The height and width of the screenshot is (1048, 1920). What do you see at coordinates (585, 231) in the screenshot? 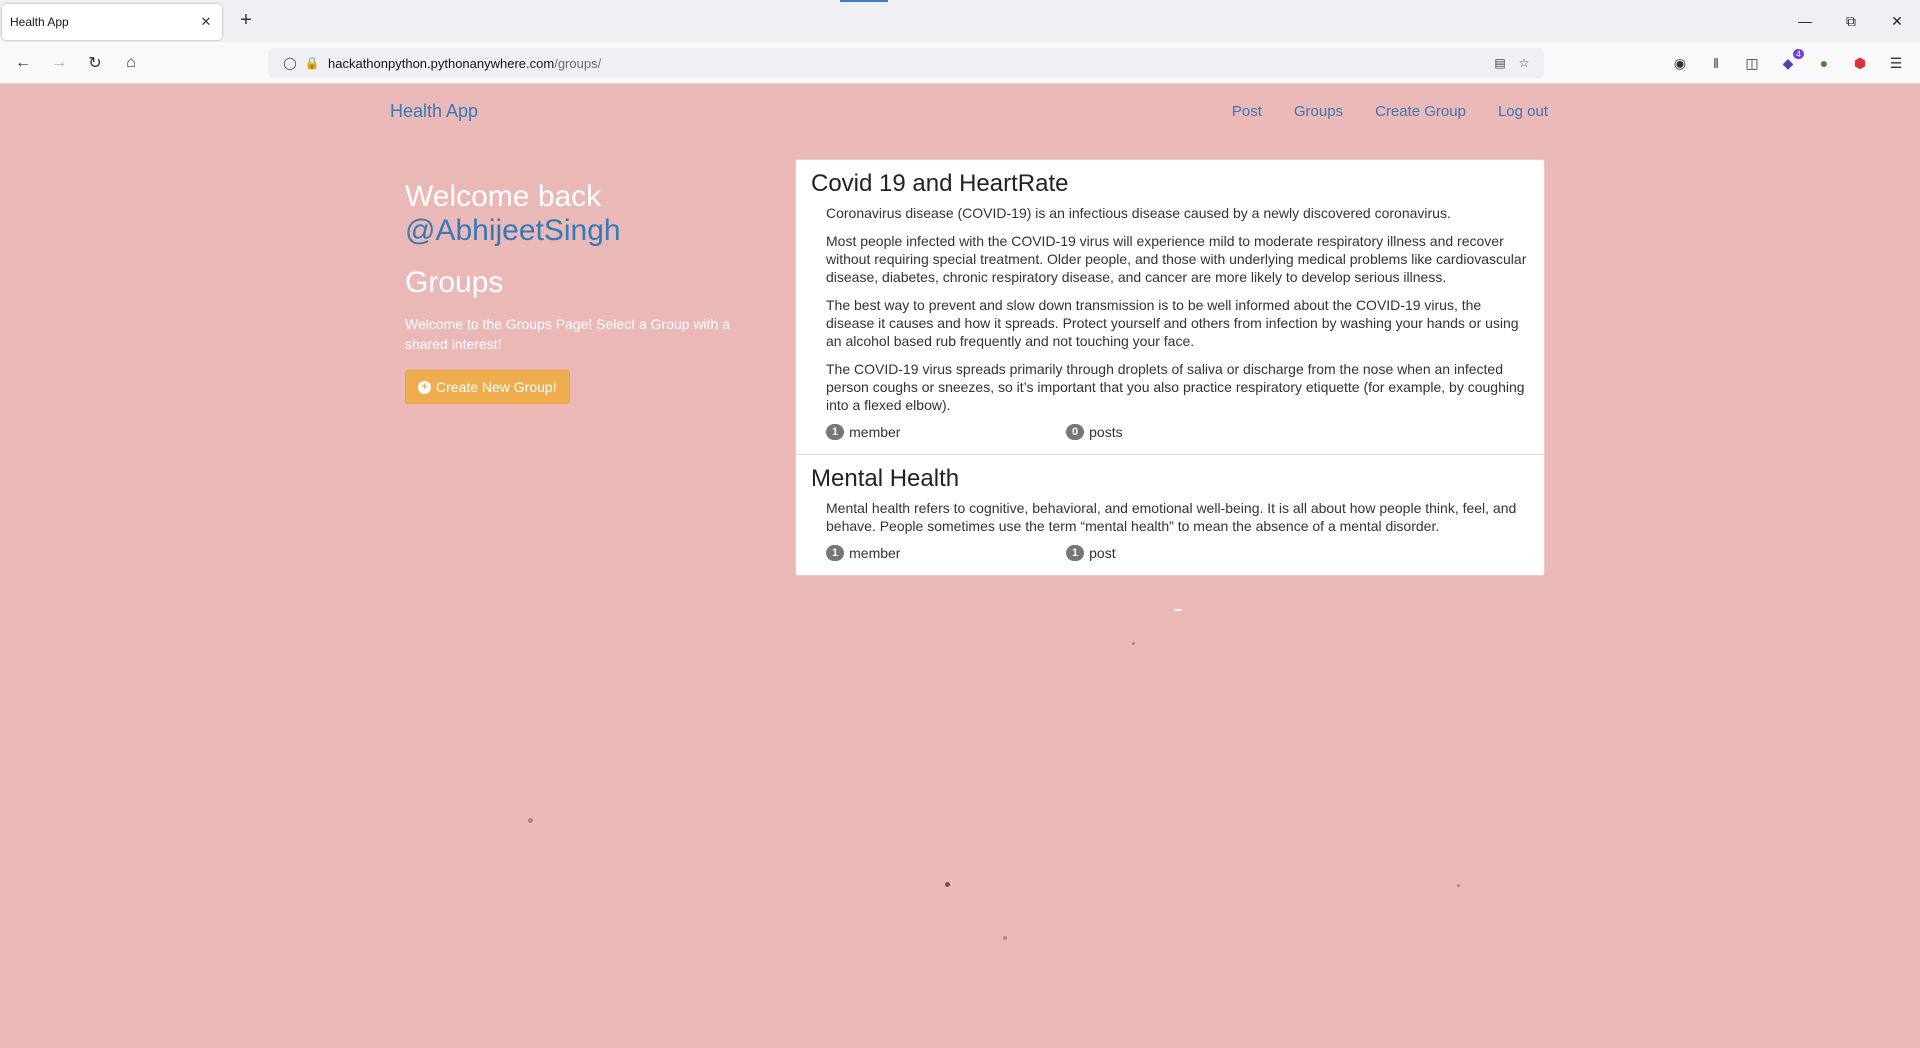
I see `username-link: @AbhijeetSingh` at bounding box center [585, 231].